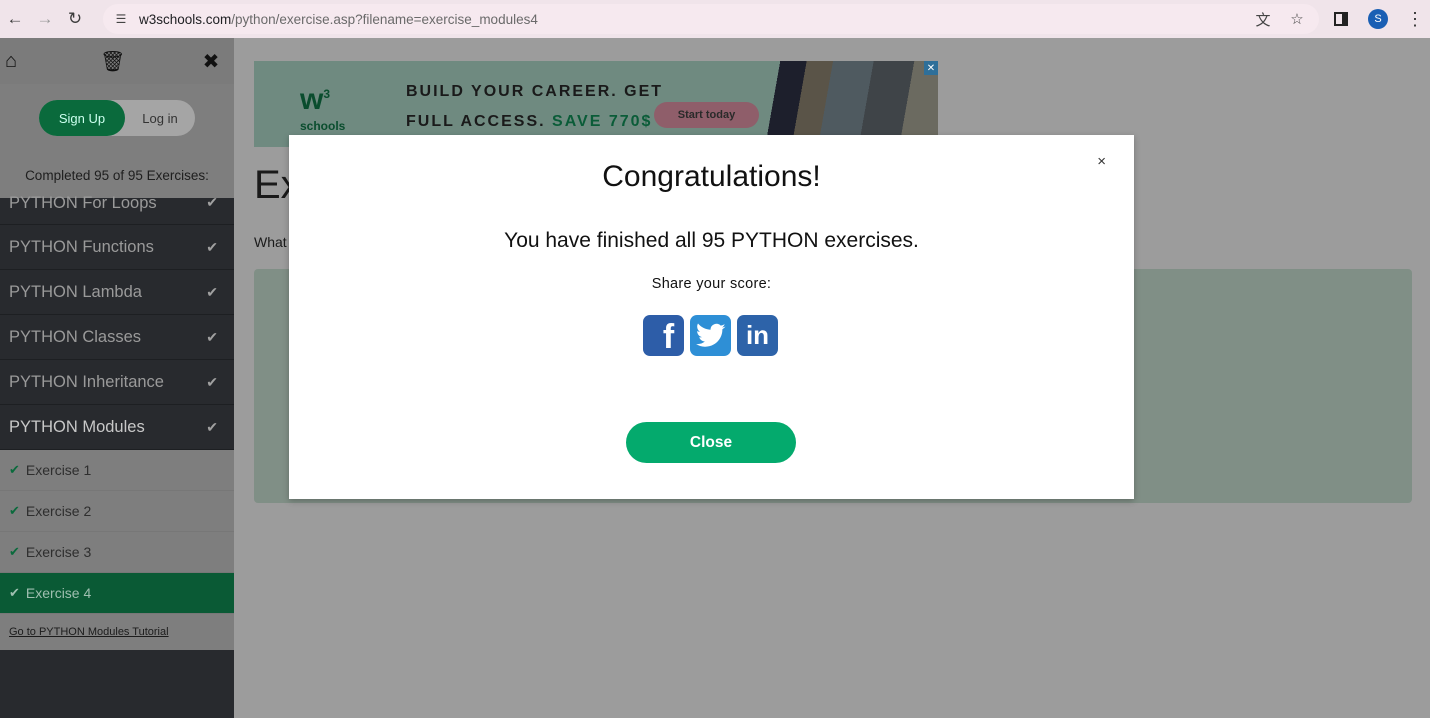  Describe the element at coordinates (1297, 19) in the screenshot. I see `bookmark-star-icon: ☆` at that location.